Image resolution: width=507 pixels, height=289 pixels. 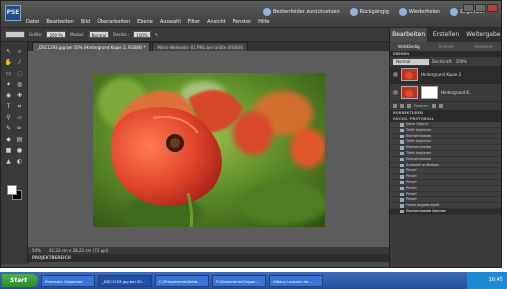 What do you see at coordinates (487, 280) in the screenshot?
I see `system-tray-clock: 16:45` at bounding box center [487, 280].